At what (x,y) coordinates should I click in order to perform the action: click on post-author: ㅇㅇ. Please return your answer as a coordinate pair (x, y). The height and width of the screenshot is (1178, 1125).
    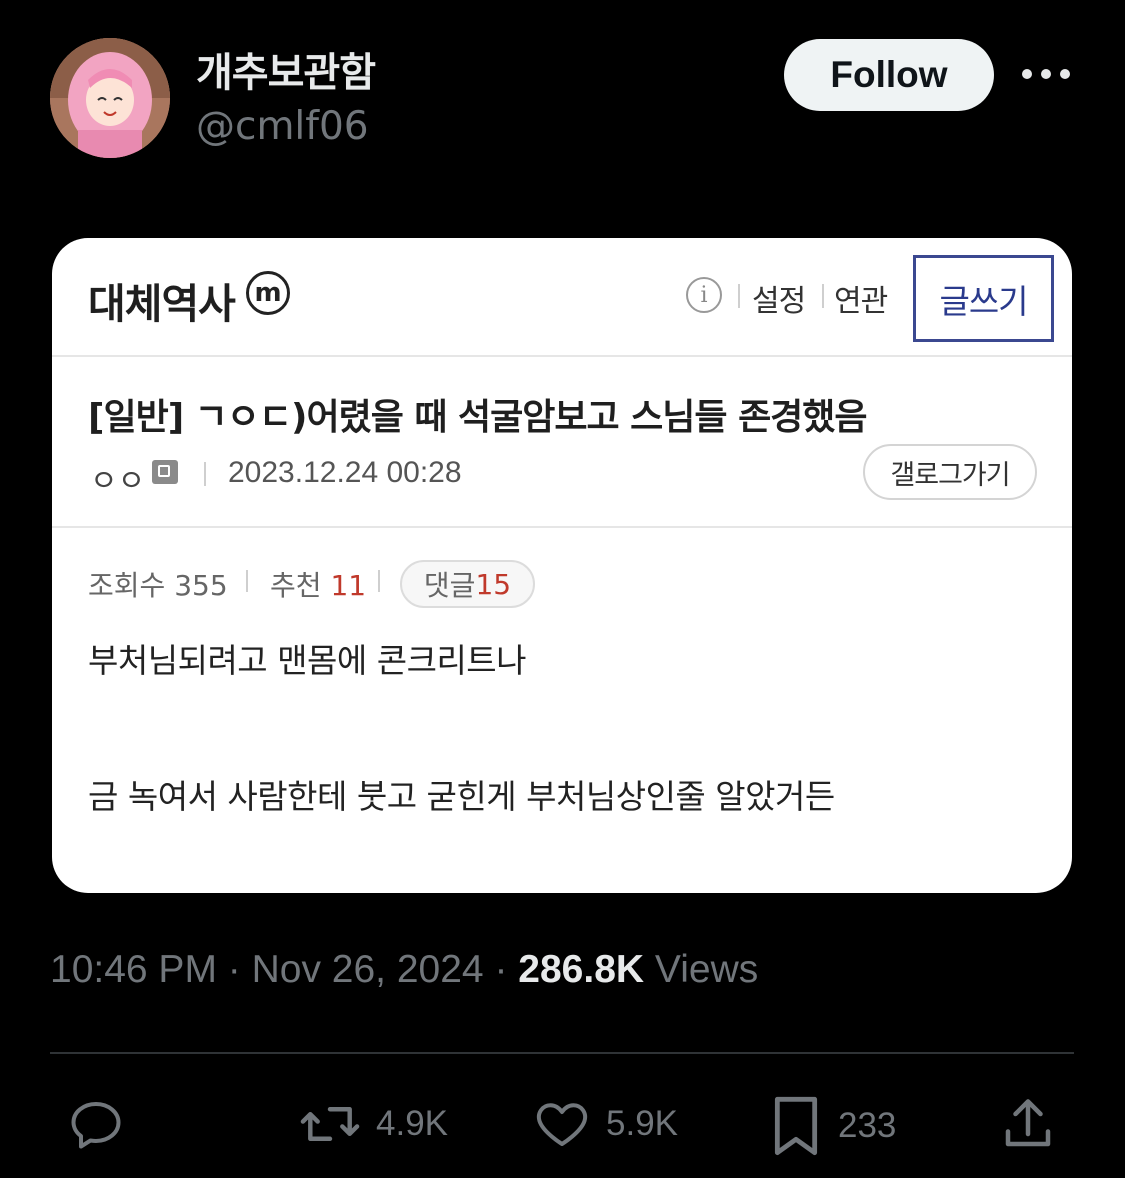
    Looking at the image, I should click on (118, 481).